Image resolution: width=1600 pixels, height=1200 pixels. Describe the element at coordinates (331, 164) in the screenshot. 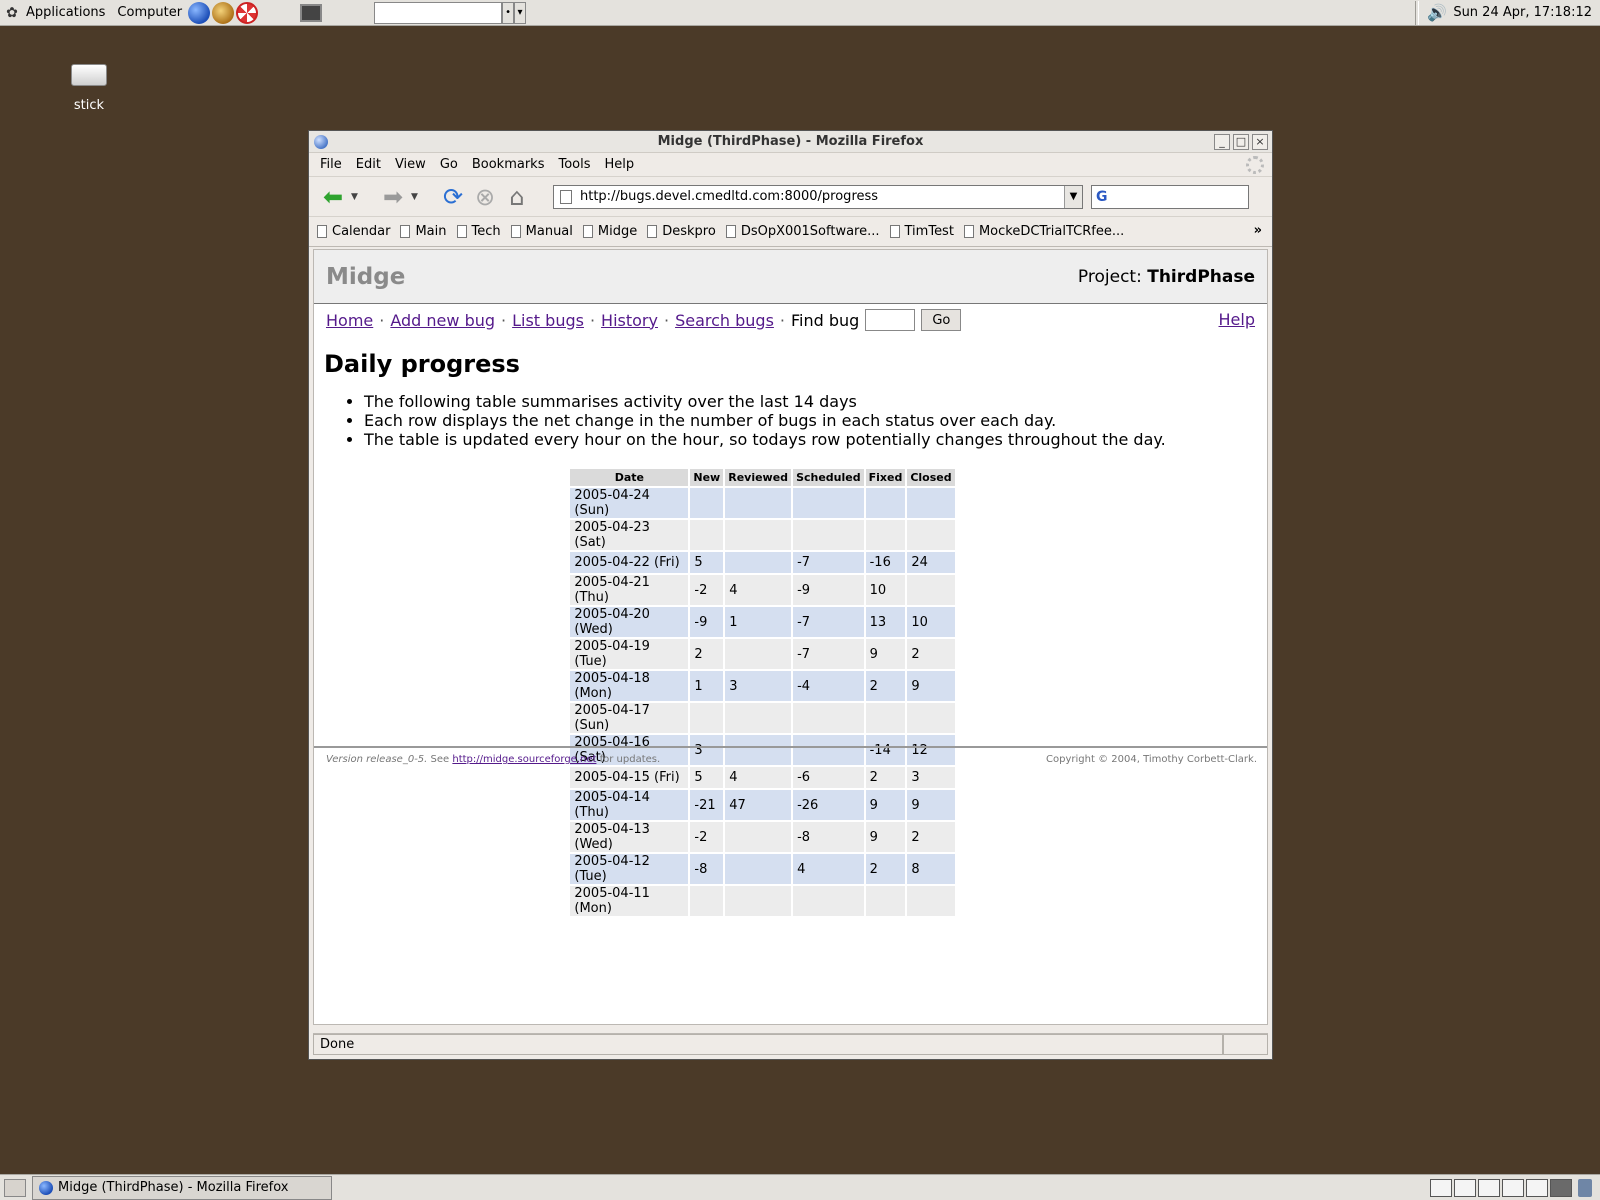

I see `menu-file: File` at that location.